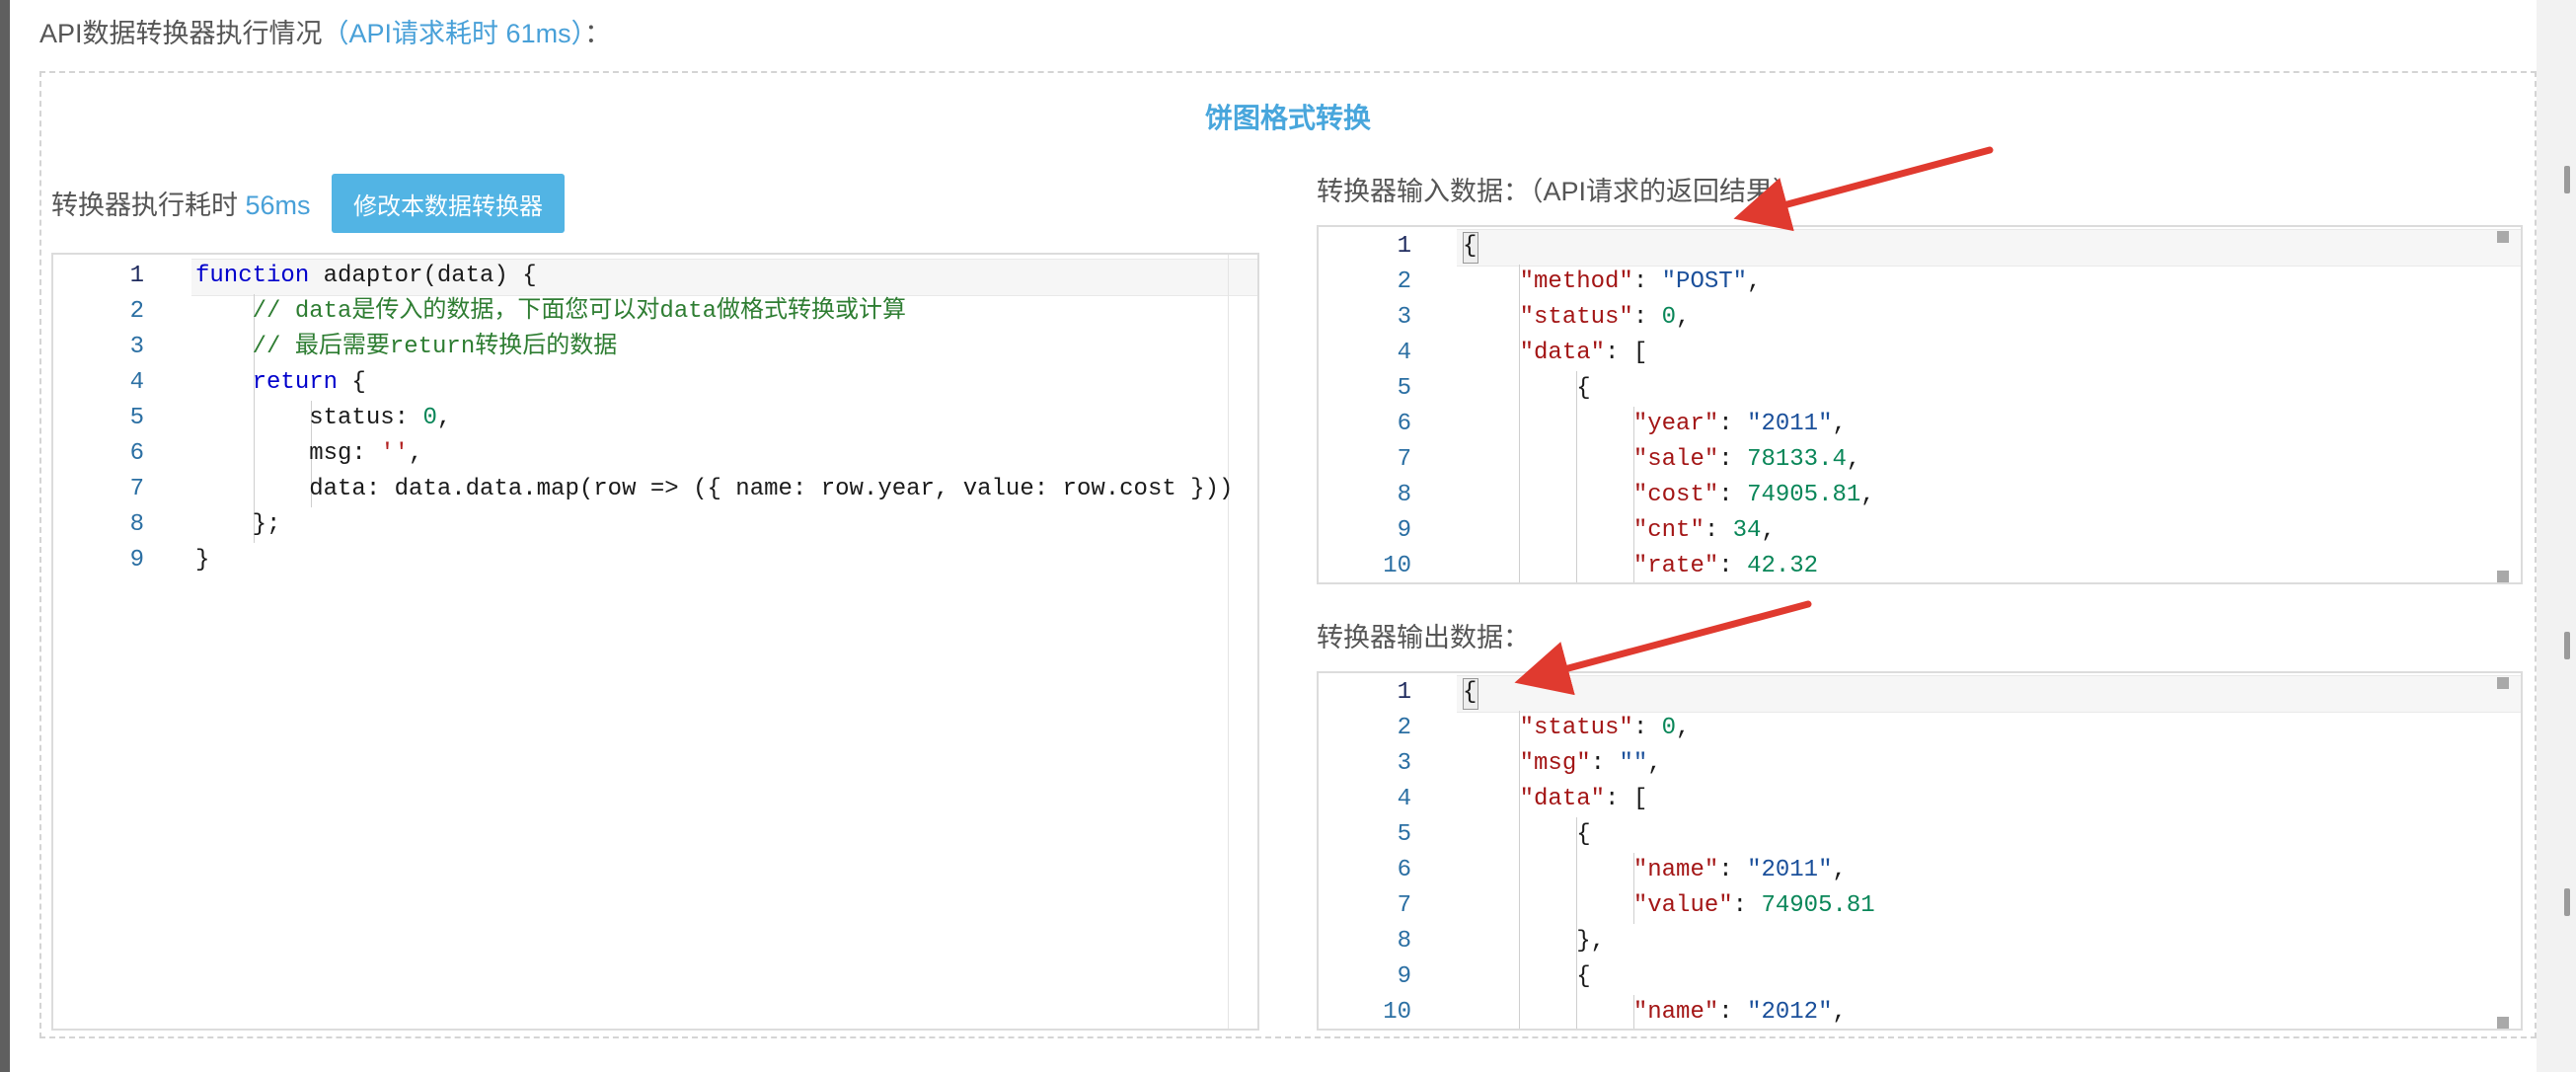 This screenshot has width=2576, height=1072. What do you see at coordinates (2556, 536) in the screenshot?
I see `background-strip` at bounding box center [2556, 536].